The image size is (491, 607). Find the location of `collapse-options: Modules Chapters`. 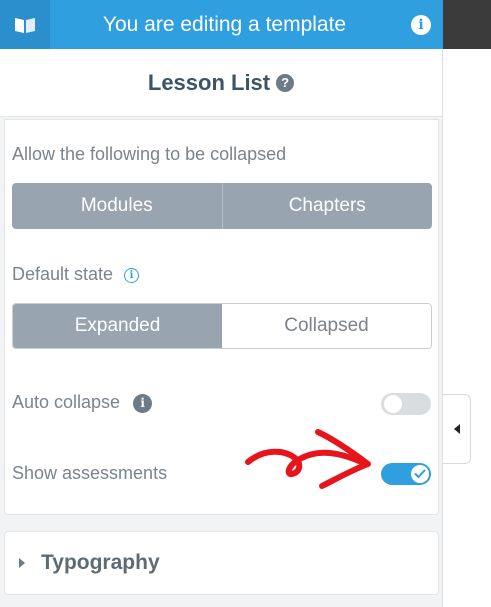

collapse-options: Modules Chapters is located at coordinates (222, 206).